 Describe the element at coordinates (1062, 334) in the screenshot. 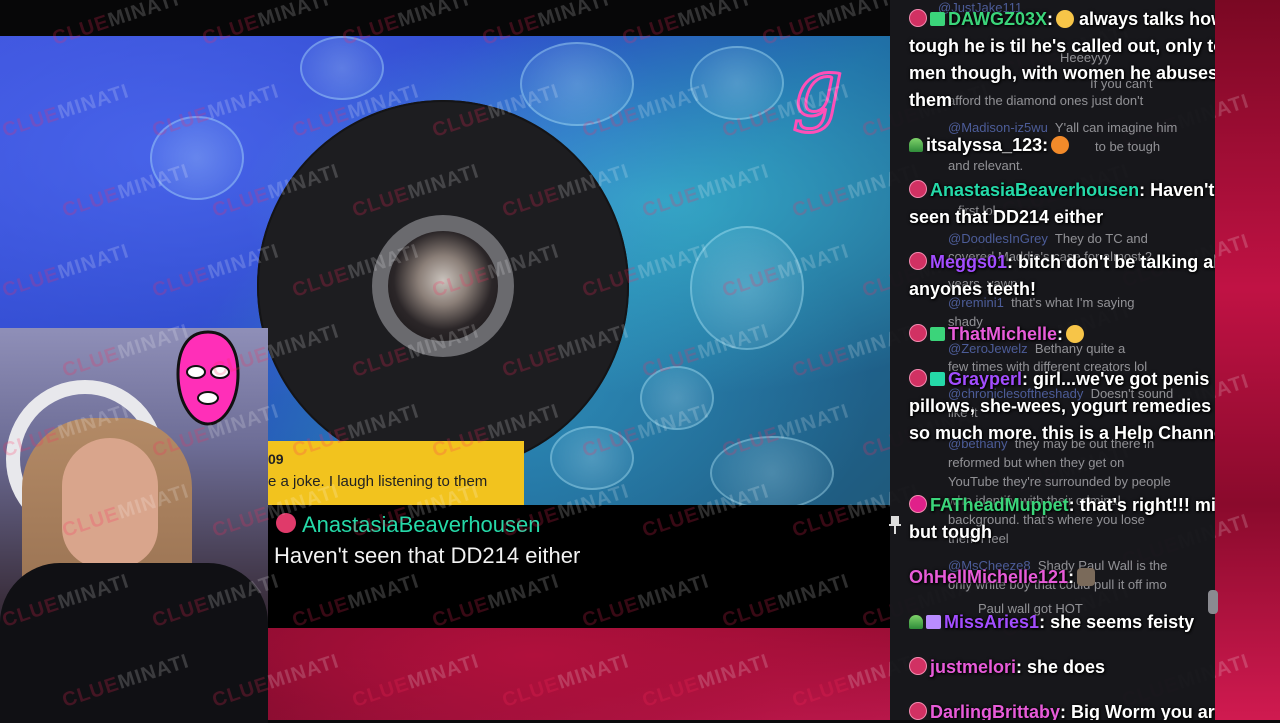

I see `chat-message: ThatMichelle:` at that location.